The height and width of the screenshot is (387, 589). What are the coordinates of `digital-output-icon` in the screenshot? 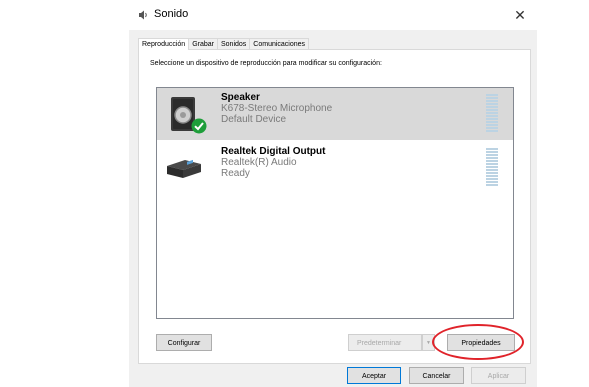 It's located at (184, 168).